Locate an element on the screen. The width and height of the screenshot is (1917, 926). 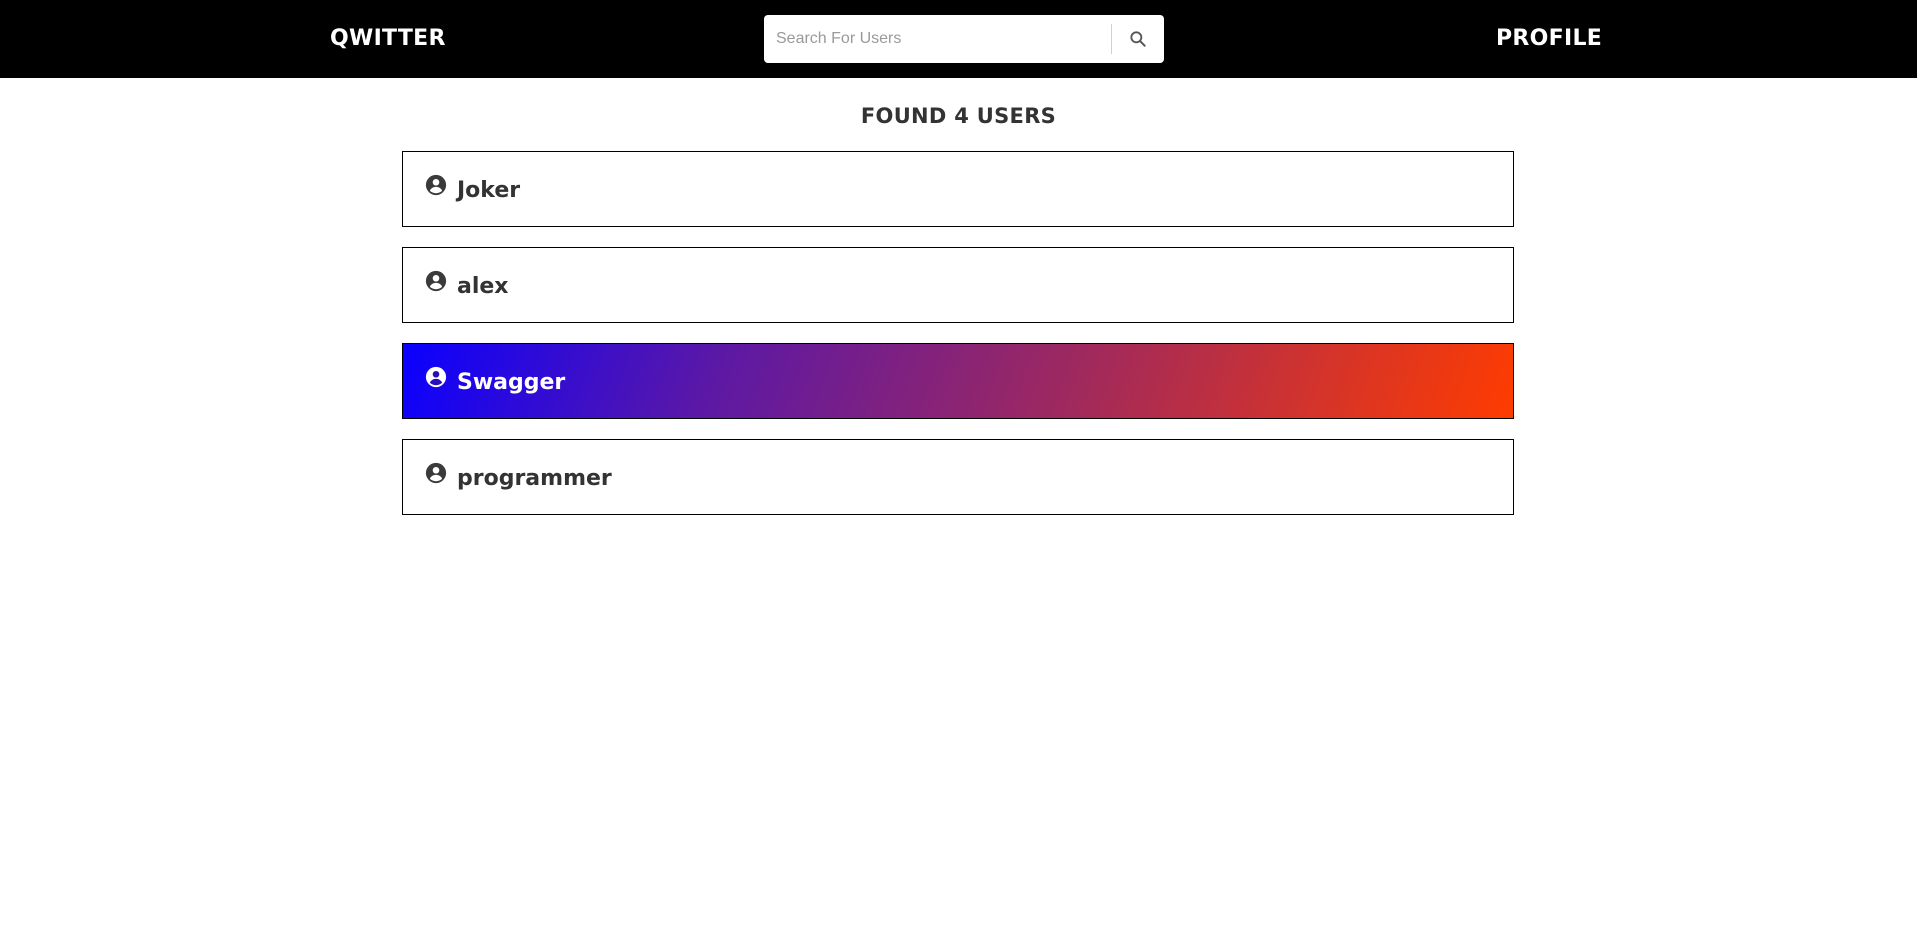
profile-link: PROFILE is located at coordinates (1549, 38).